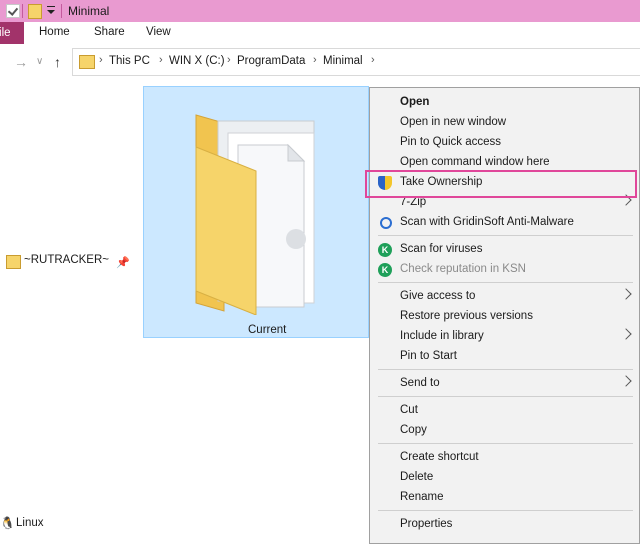  Describe the element at coordinates (197, 61) in the screenshot. I see `breadcrumb-drive: WIN X (C:)` at that location.